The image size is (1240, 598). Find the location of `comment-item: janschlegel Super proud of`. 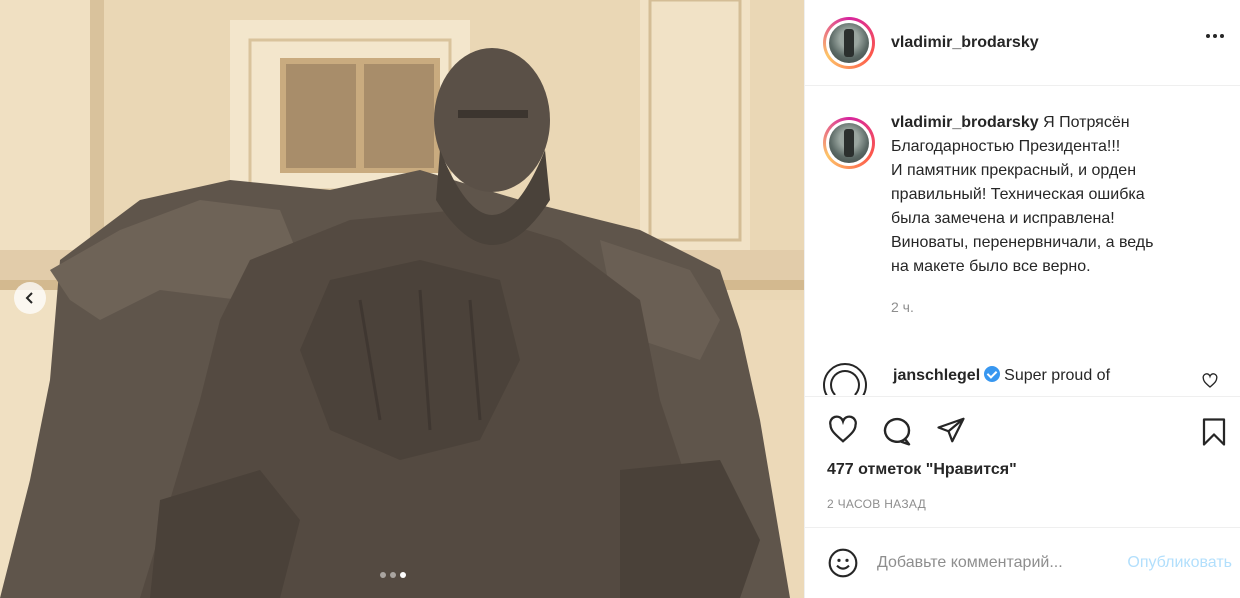

comment-item: janschlegel Super proud of is located at coordinates (1031, 377).